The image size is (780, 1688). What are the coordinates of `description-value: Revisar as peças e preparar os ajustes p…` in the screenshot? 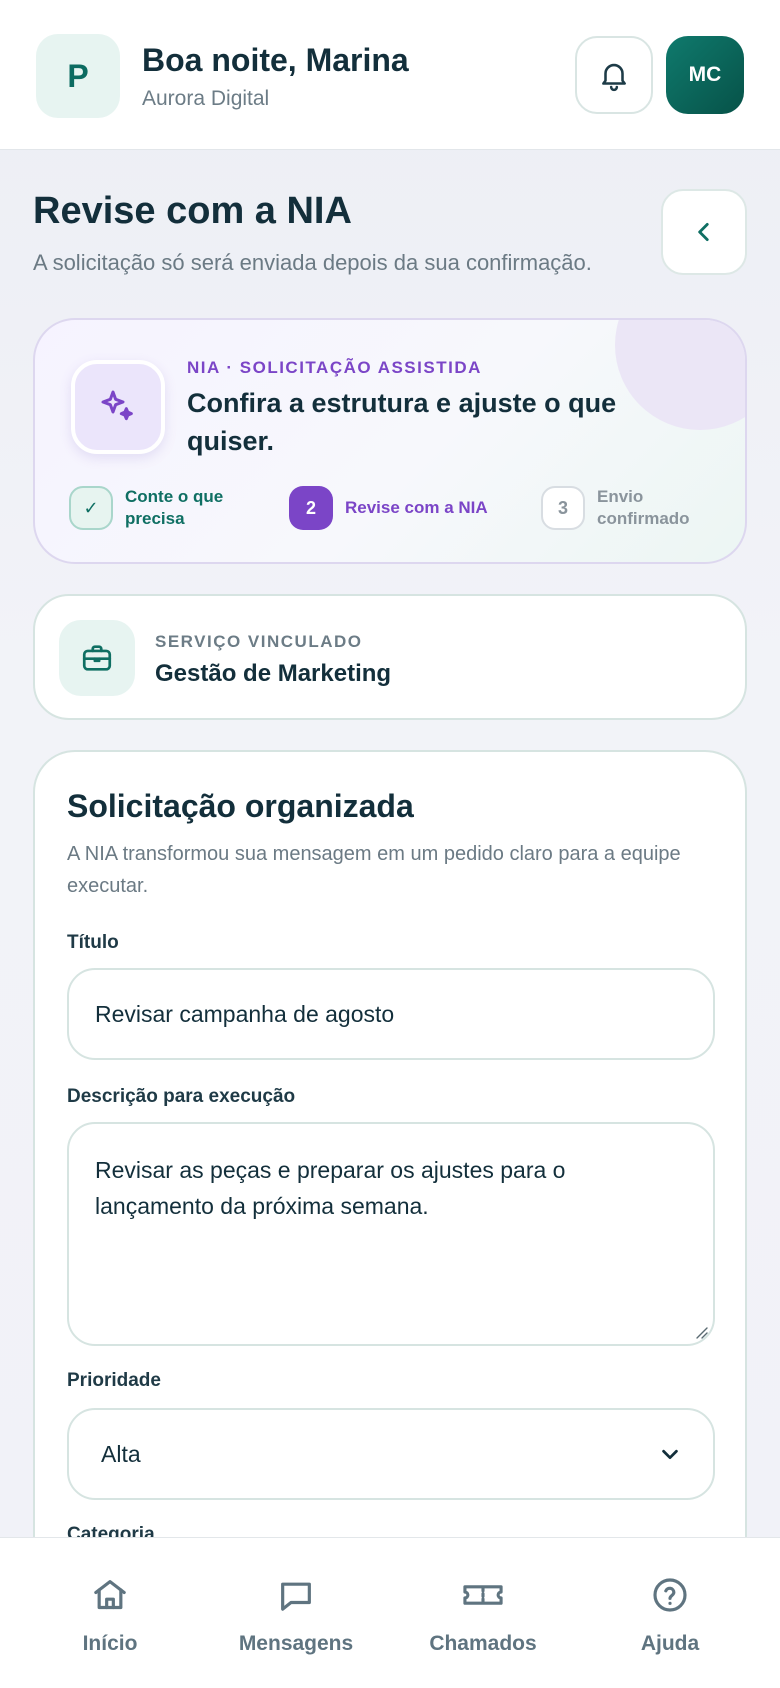 It's located at (330, 1188).